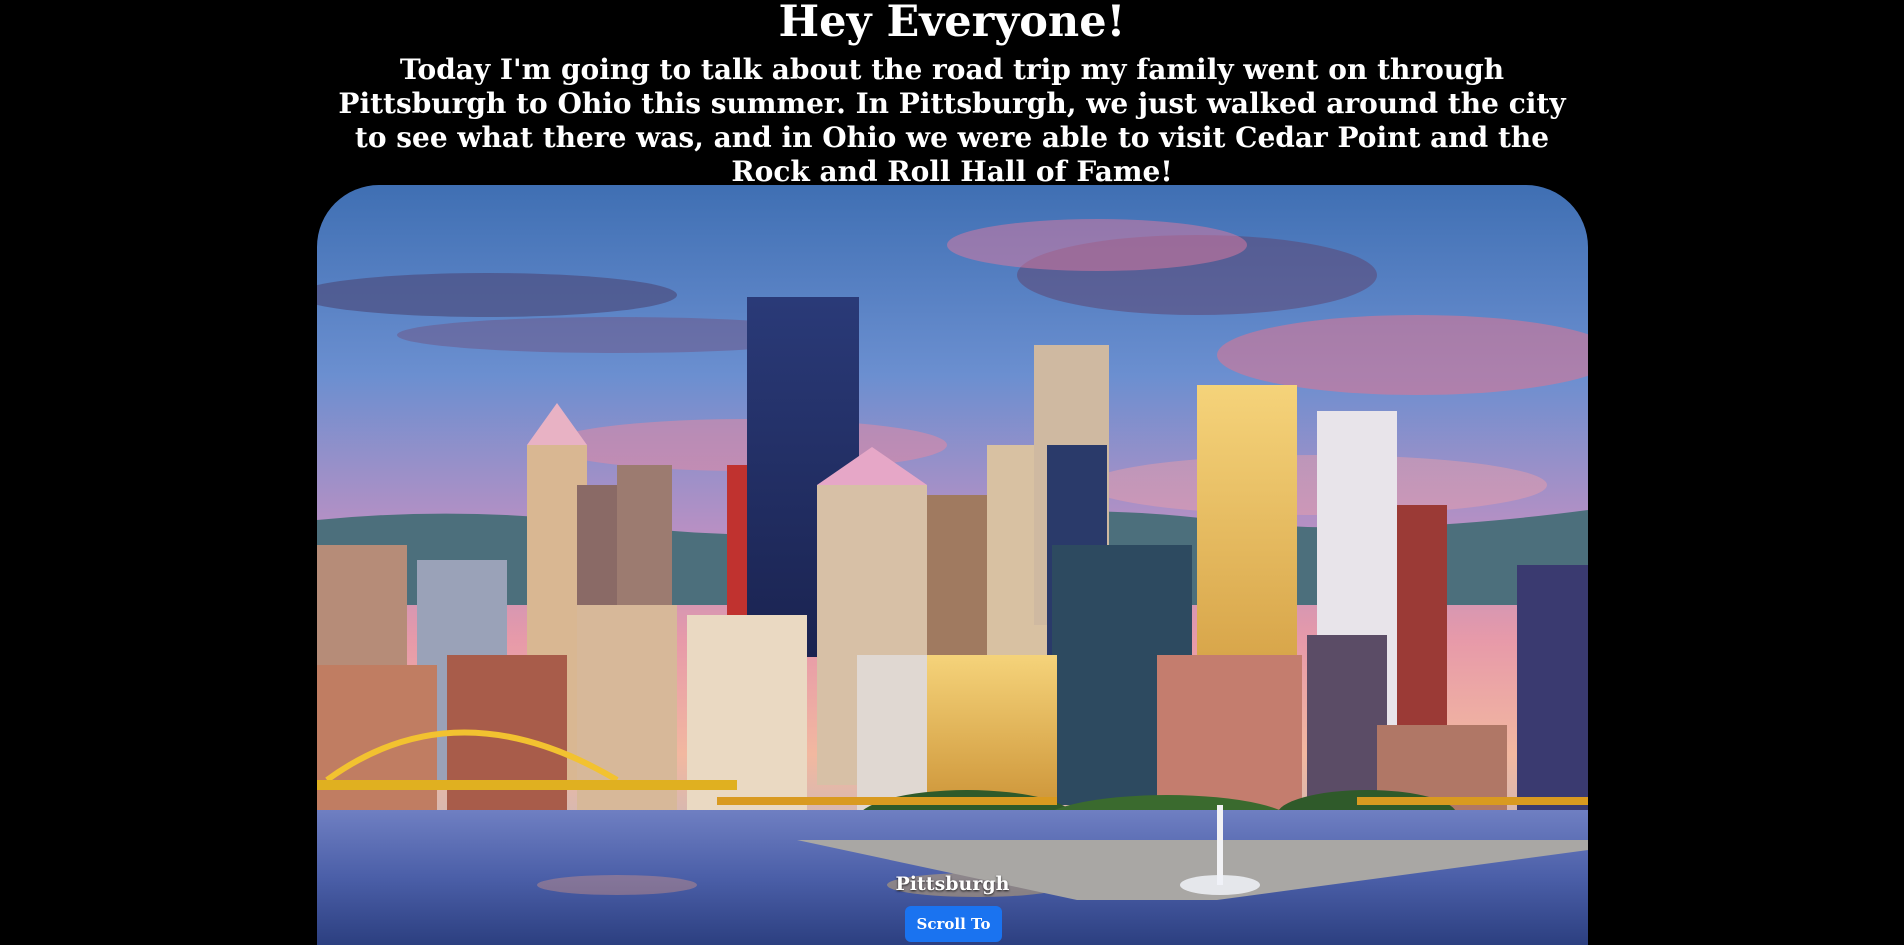 The height and width of the screenshot is (945, 1904). What do you see at coordinates (952, 884) in the screenshot?
I see `slide-caption: Pittsburgh` at bounding box center [952, 884].